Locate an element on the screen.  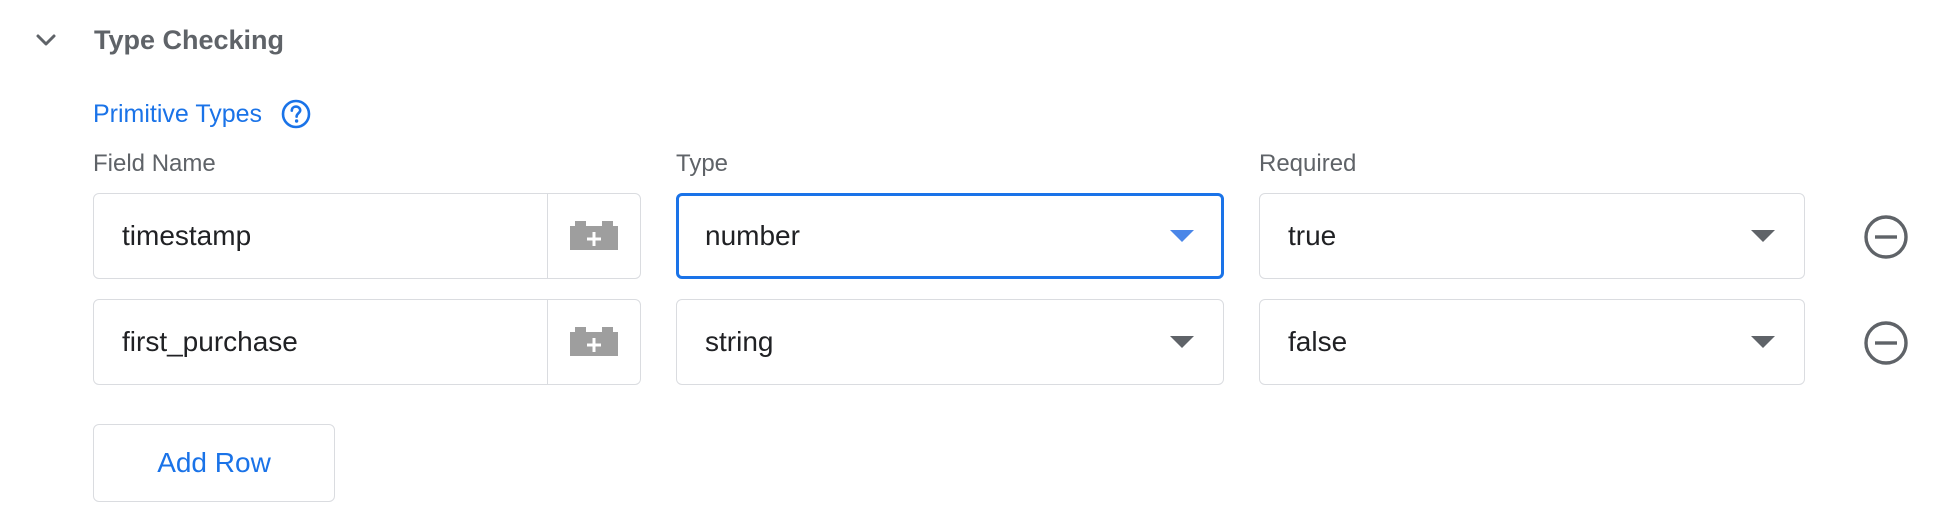
field-name-value: timestamp is located at coordinates (320, 236).